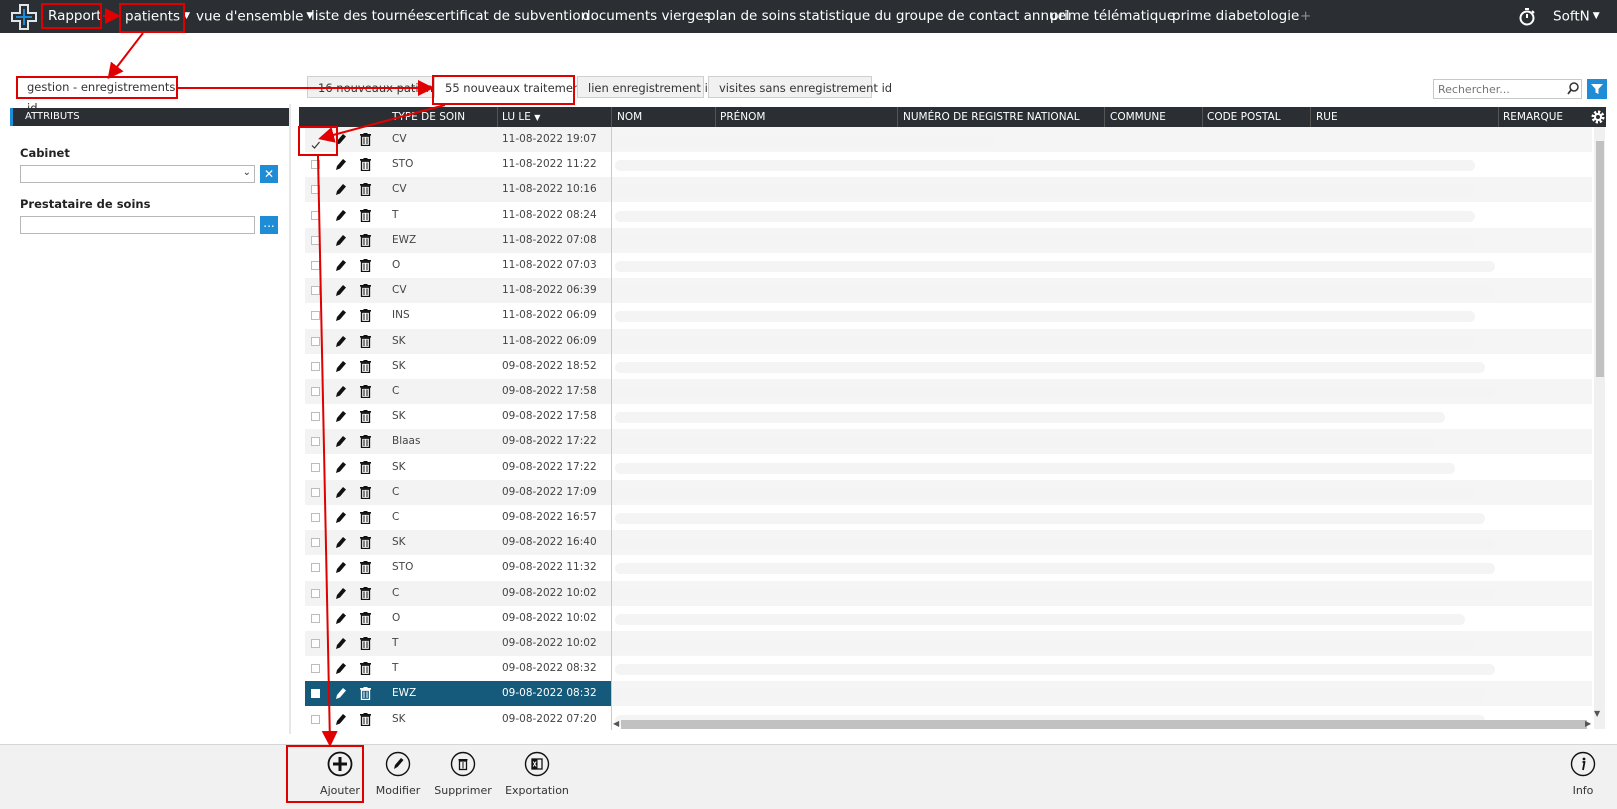  Describe the element at coordinates (948, 467) in the screenshot. I see `table-row: SK 09-08-2022 17:22` at that location.